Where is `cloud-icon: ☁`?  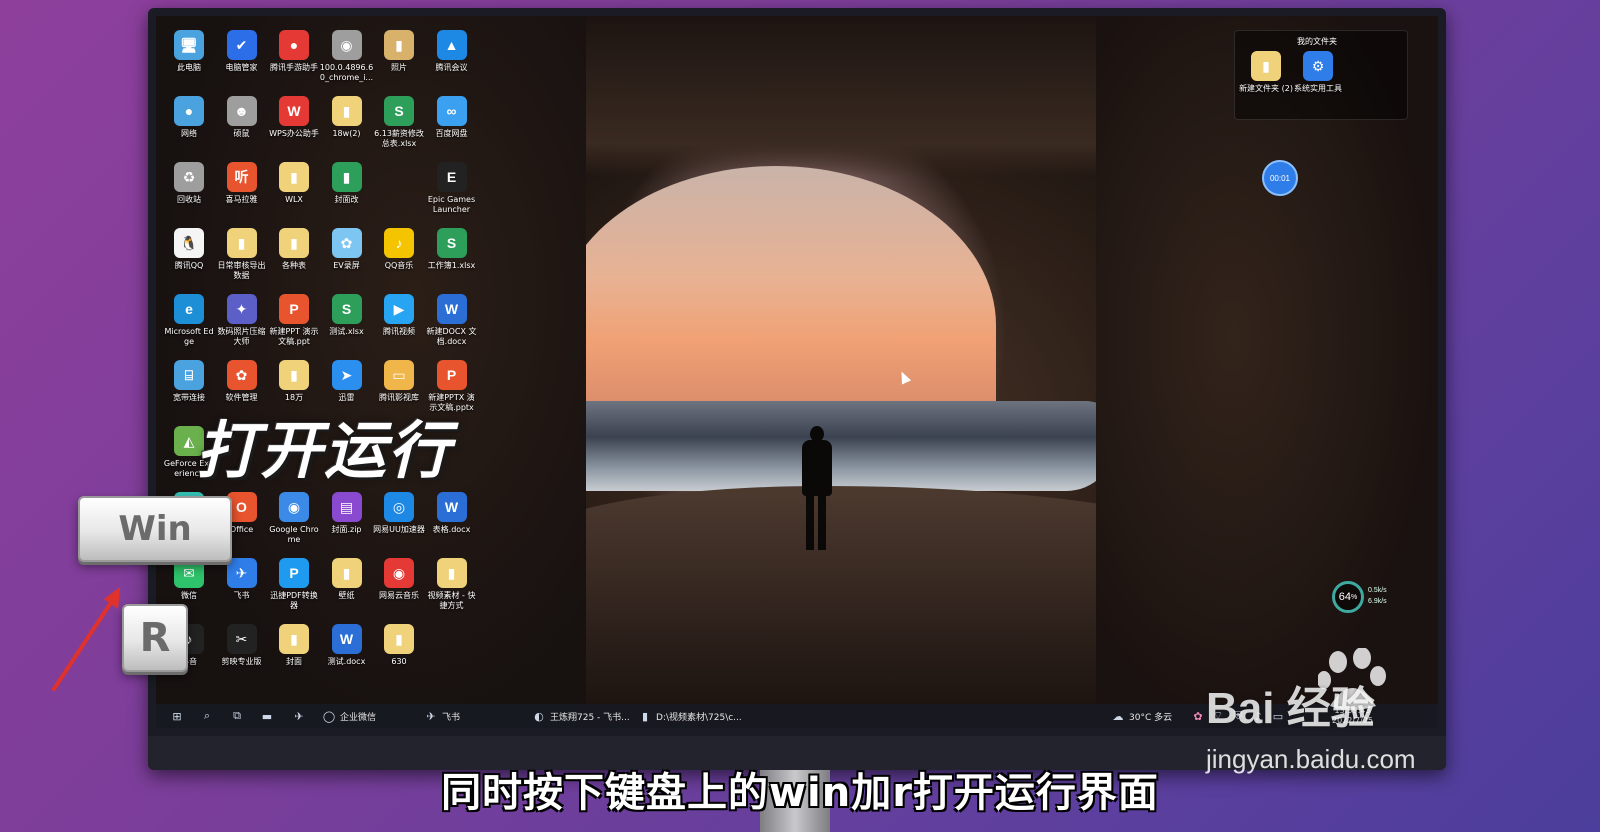 cloud-icon: ☁ is located at coordinates (1118, 716).